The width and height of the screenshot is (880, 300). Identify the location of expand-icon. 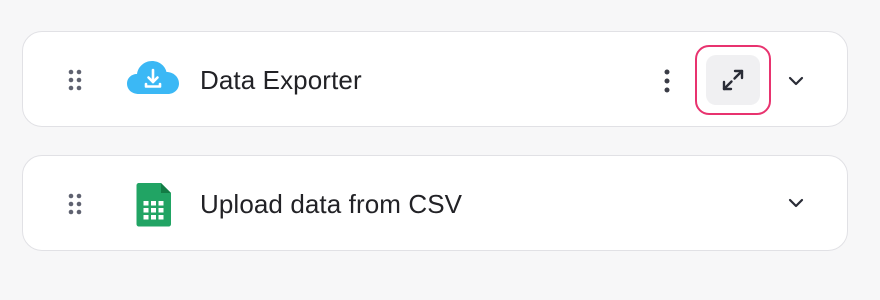
(733, 80).